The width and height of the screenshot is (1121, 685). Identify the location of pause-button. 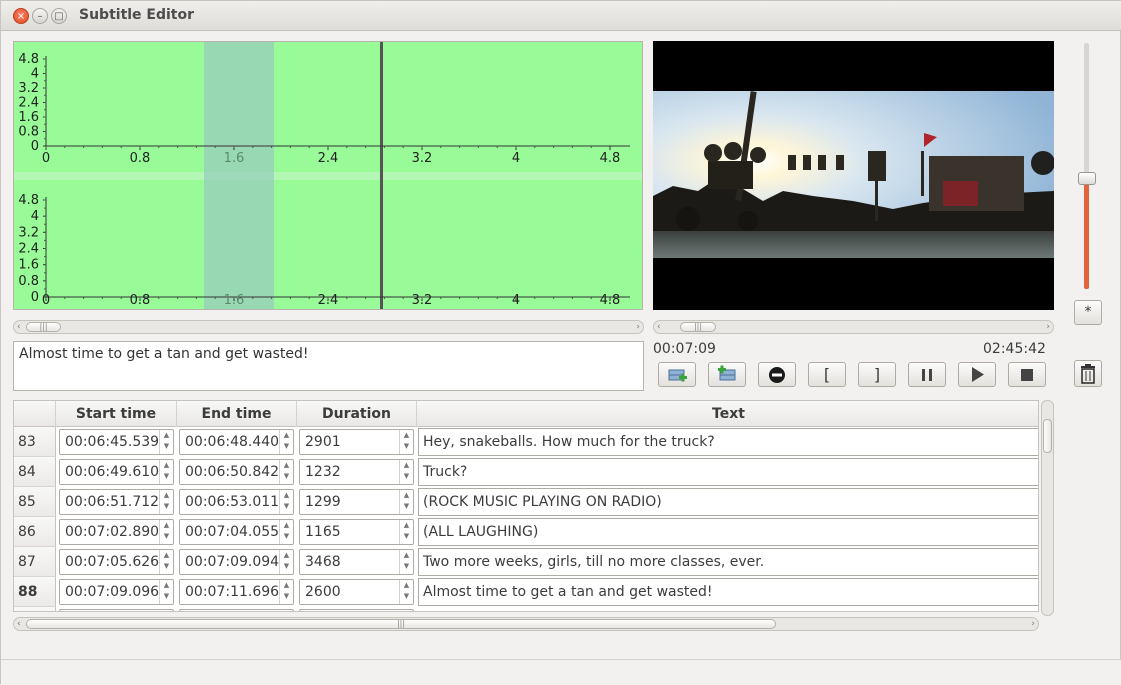
(927, 374).